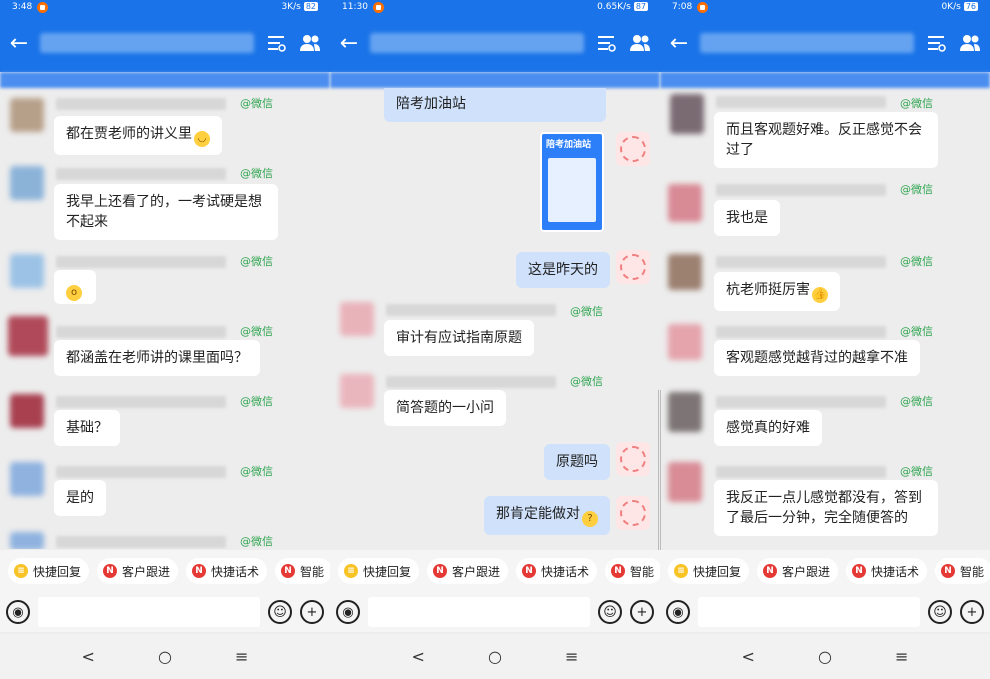  What do you see at coordinates (75, 287) in the screenshot?
I see `message-bubble: o` at bounding box center [75, 287].